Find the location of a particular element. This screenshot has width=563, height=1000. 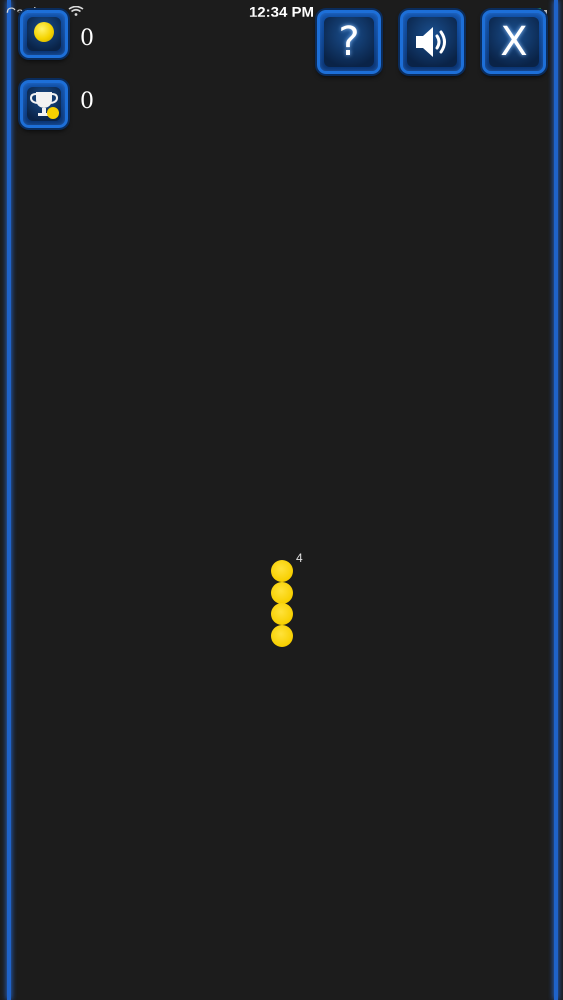

close-button: X is located at coordinates (514, 42).